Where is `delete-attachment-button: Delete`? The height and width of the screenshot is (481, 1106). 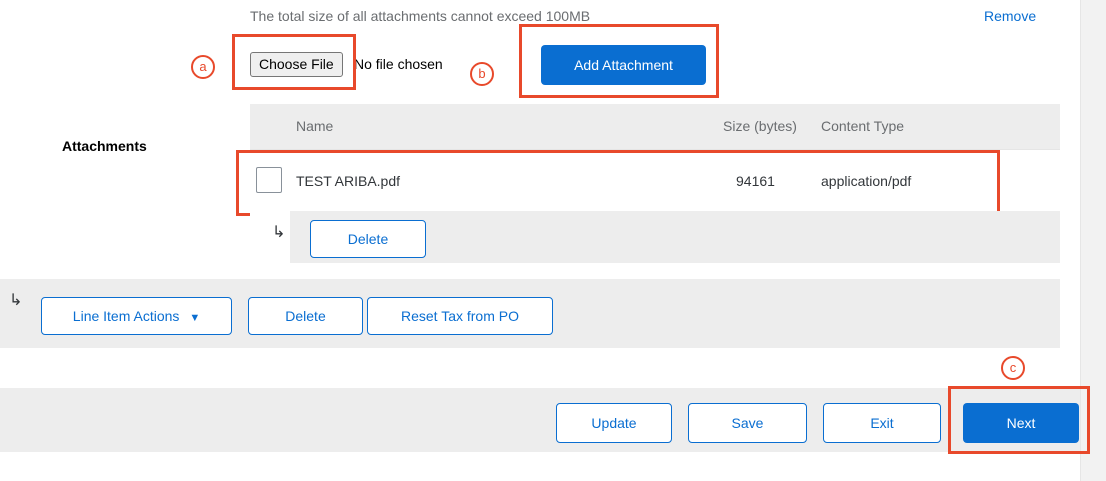 delete-attachment-button: Delete is located at coordinates (368, 239).